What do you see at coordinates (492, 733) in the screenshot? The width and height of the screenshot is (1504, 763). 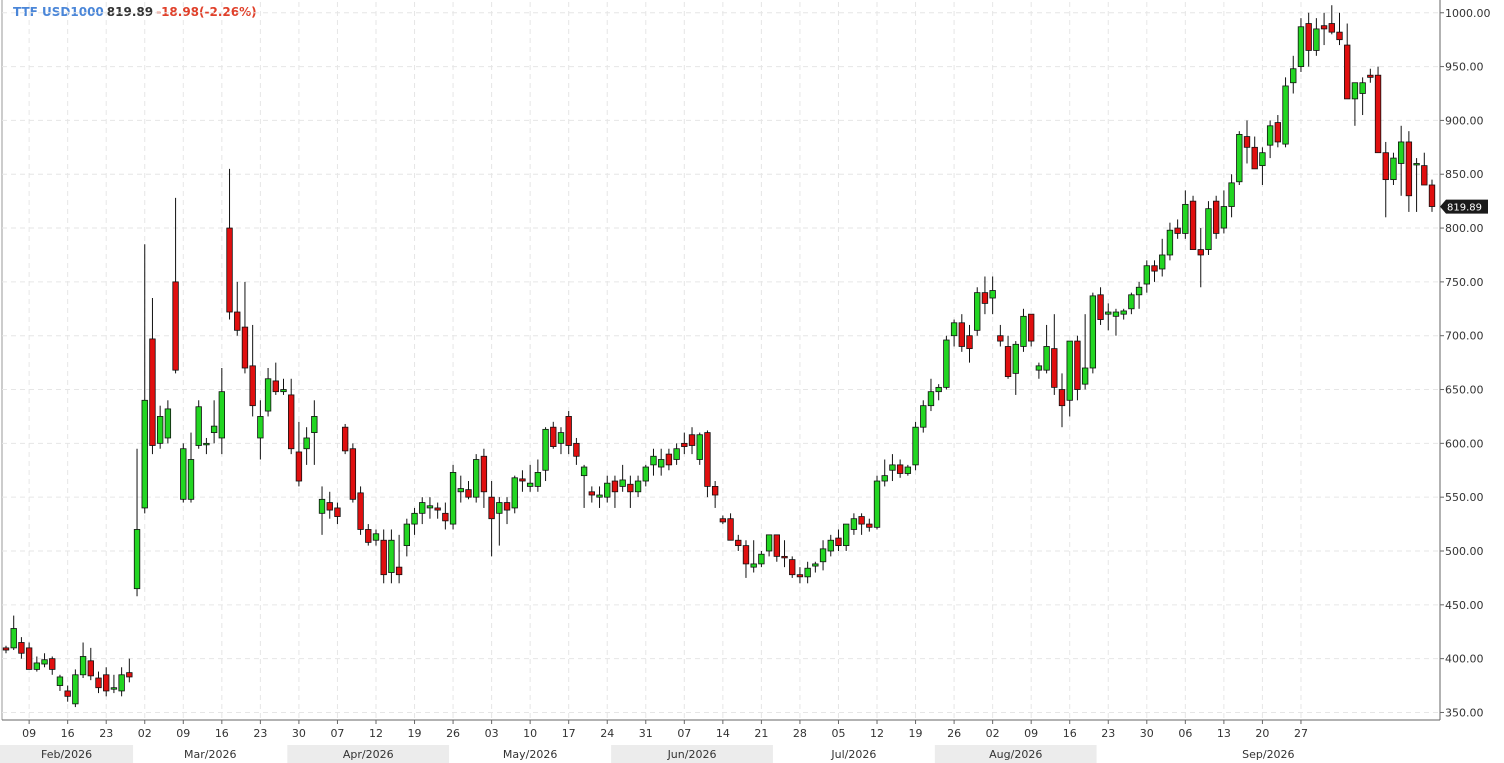 I see `x-tick-label: 03` at bounding box center [492, 733].